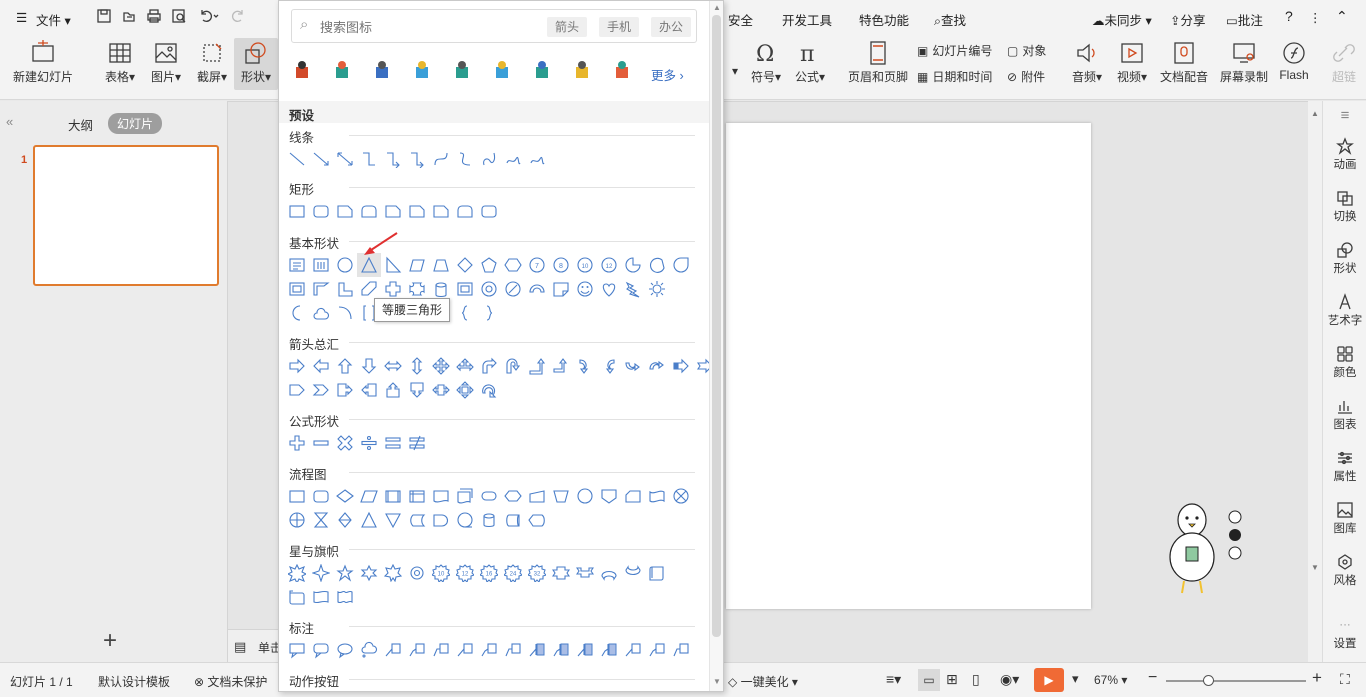 The height and width of the screenshot is (697, 1366). Describe the element at coordinates (489, 211) in the screenshot. I see `shape-rrect` at that location.